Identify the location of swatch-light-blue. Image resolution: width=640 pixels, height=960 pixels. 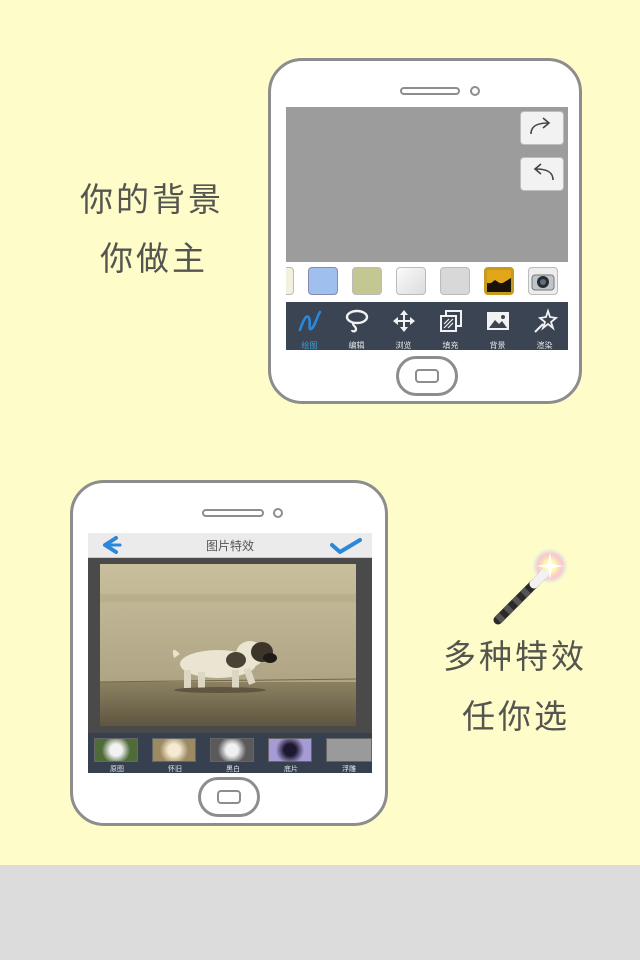
(323, 281).